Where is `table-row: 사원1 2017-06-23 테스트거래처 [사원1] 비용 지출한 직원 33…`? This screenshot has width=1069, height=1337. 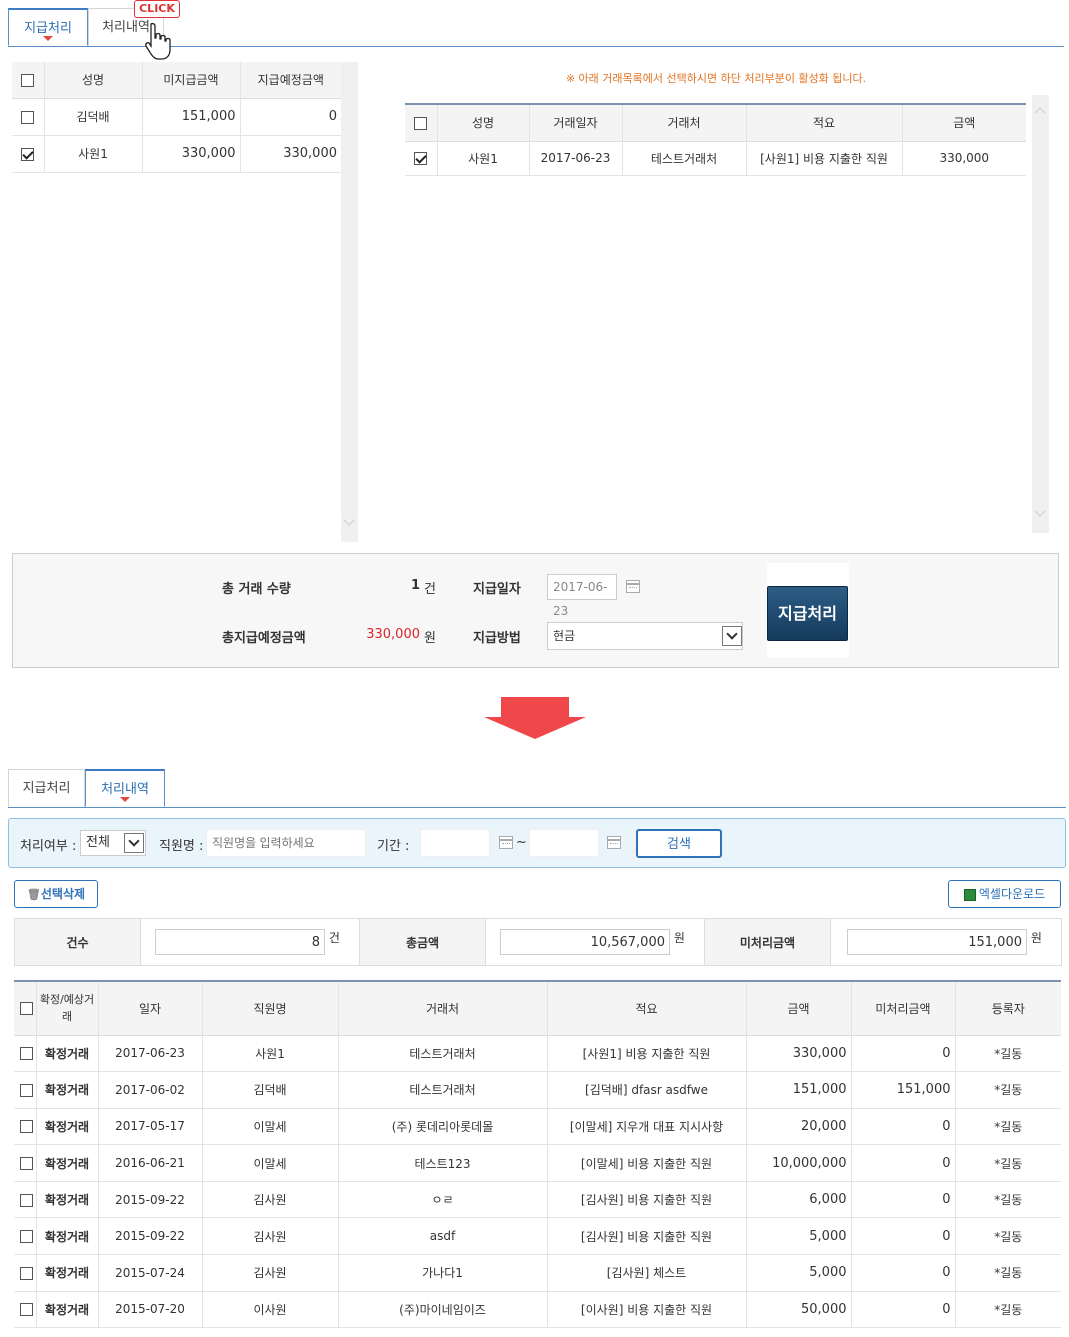 table-row: 사원1 2017-06-23 테스트거래처 [사원1] 비용 지출한 직원 33… is located at coordinates (715, 158).